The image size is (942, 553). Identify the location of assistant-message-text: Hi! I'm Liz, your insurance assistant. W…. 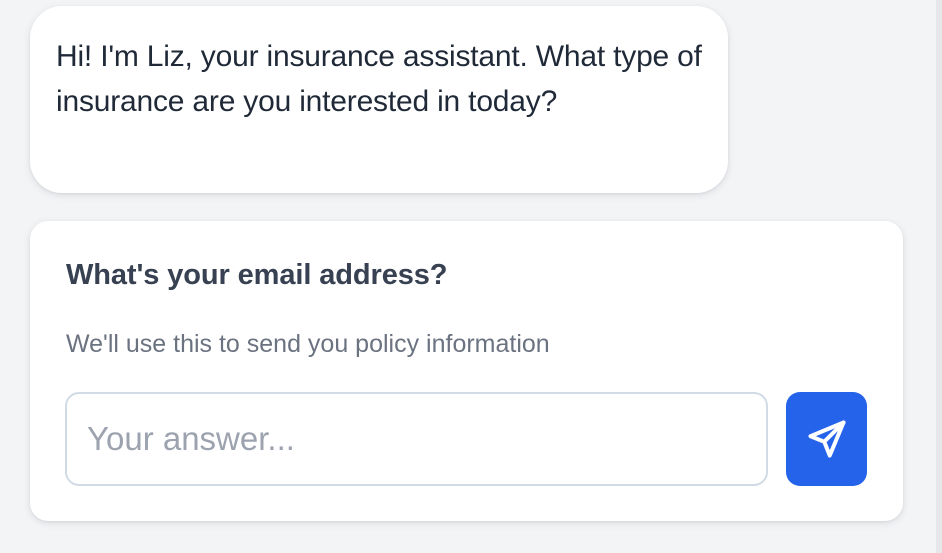
(379, 79).